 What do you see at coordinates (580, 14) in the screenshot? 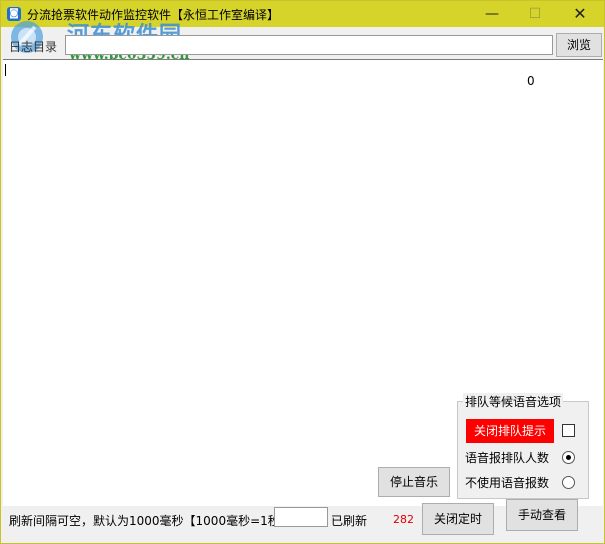
I see `close-button: ✕` at bounding box center [580, 14].